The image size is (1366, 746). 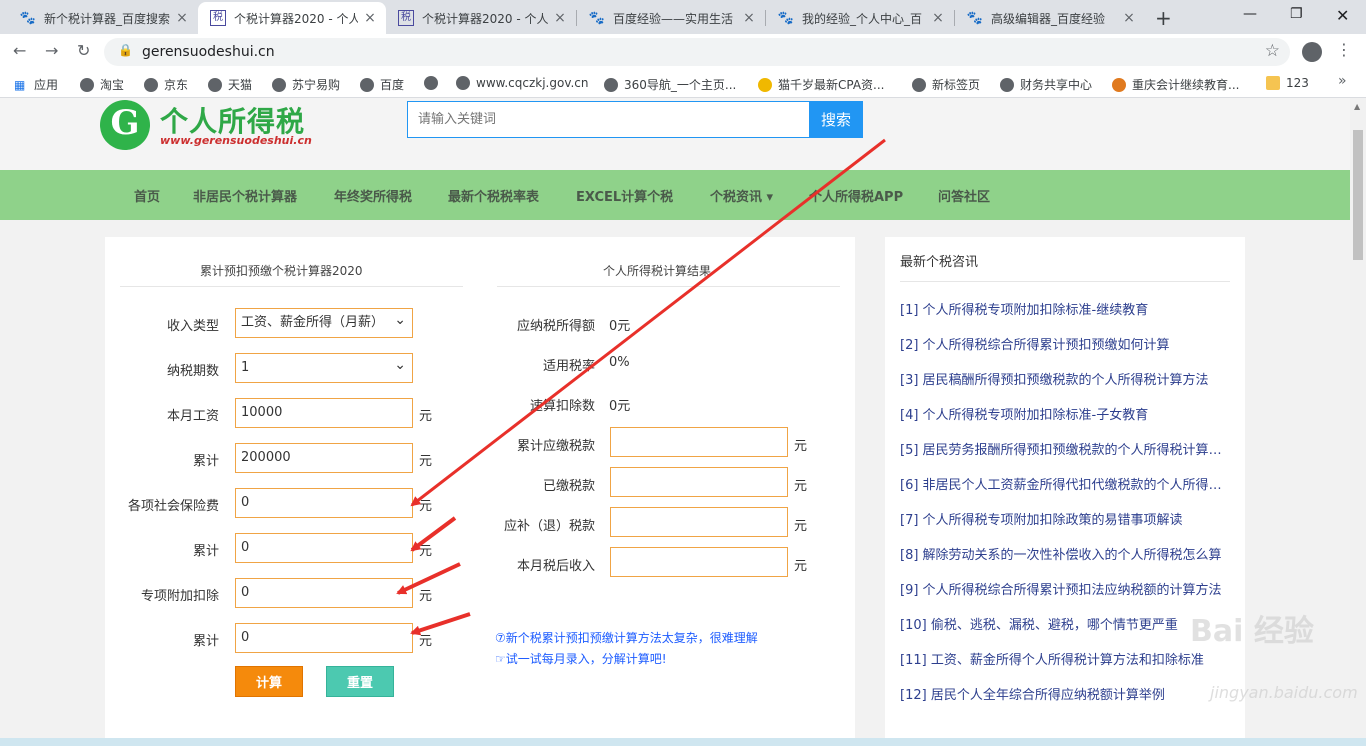 What do you see at coordinates (939, 262) in the screenshot?
I see `news-title: 最新个税咨讯` at bounding box center [939, 262].